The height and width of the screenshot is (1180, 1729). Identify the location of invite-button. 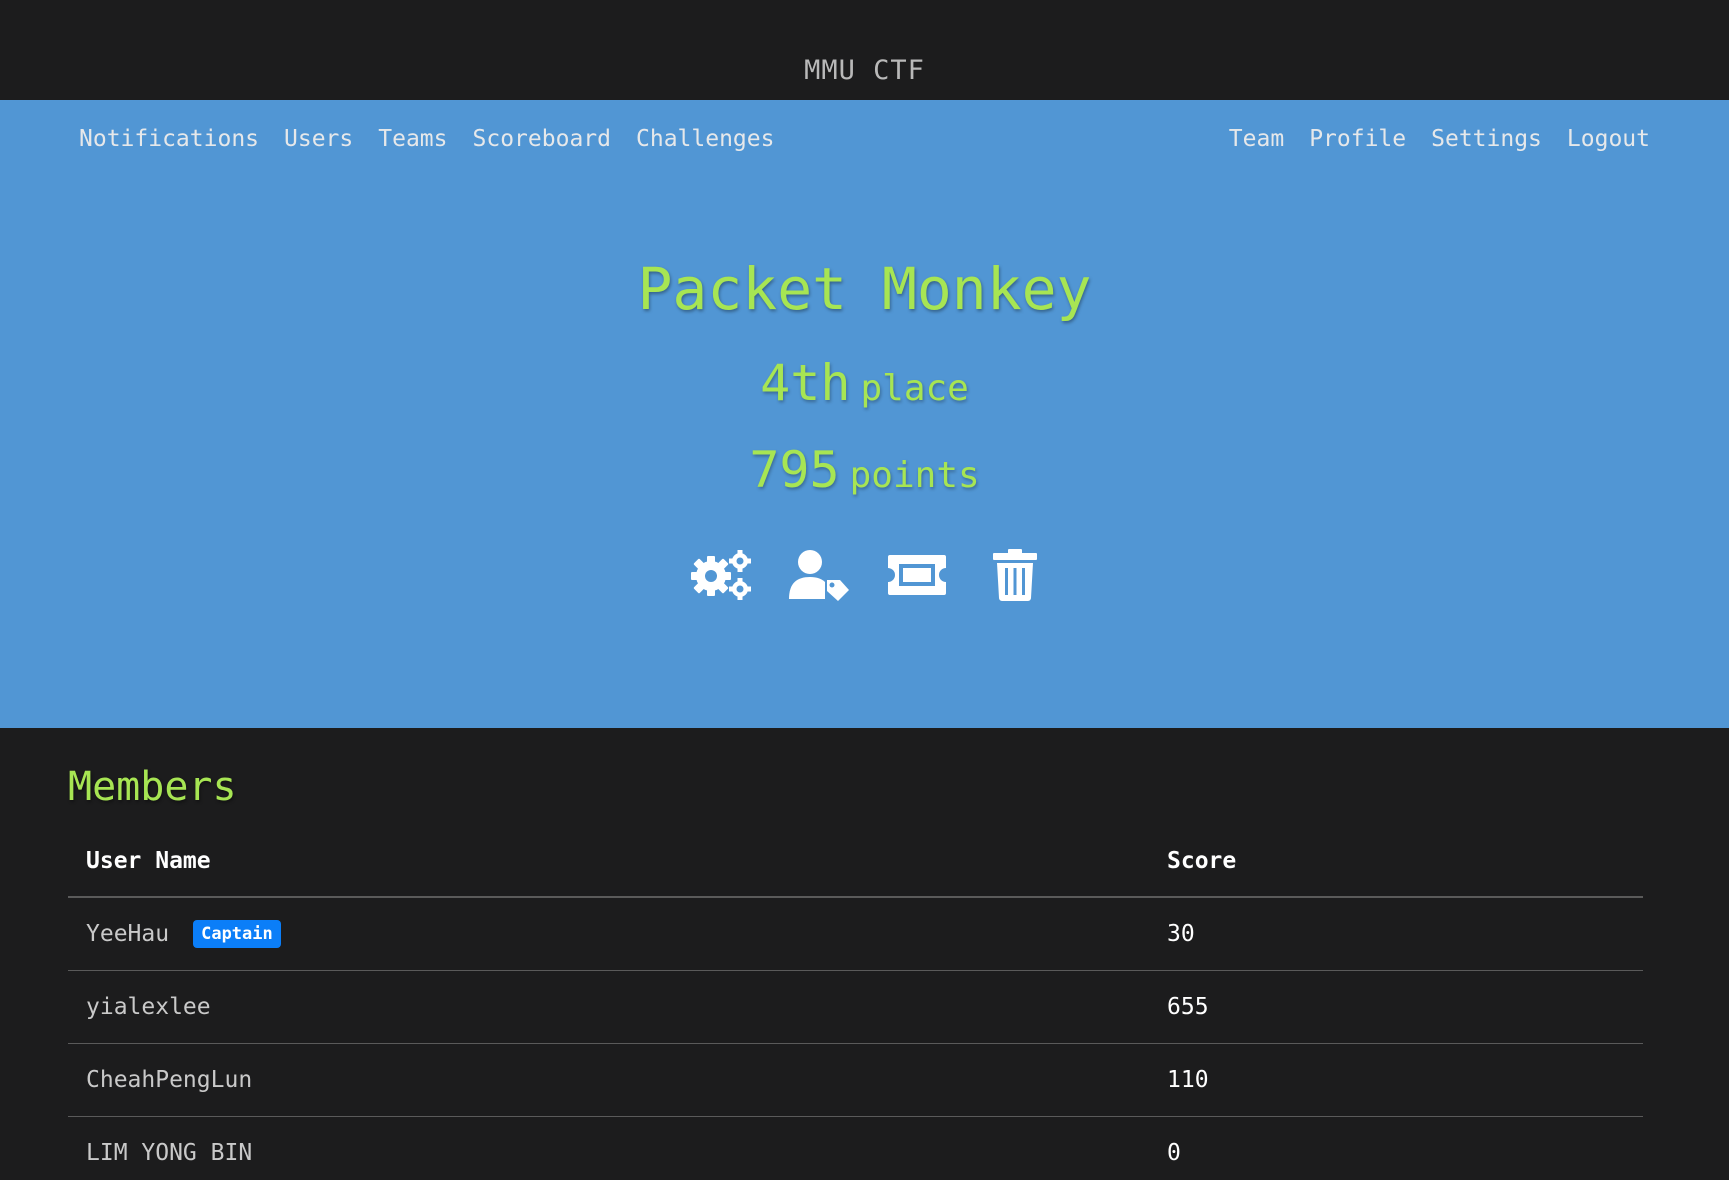
(917, 575).